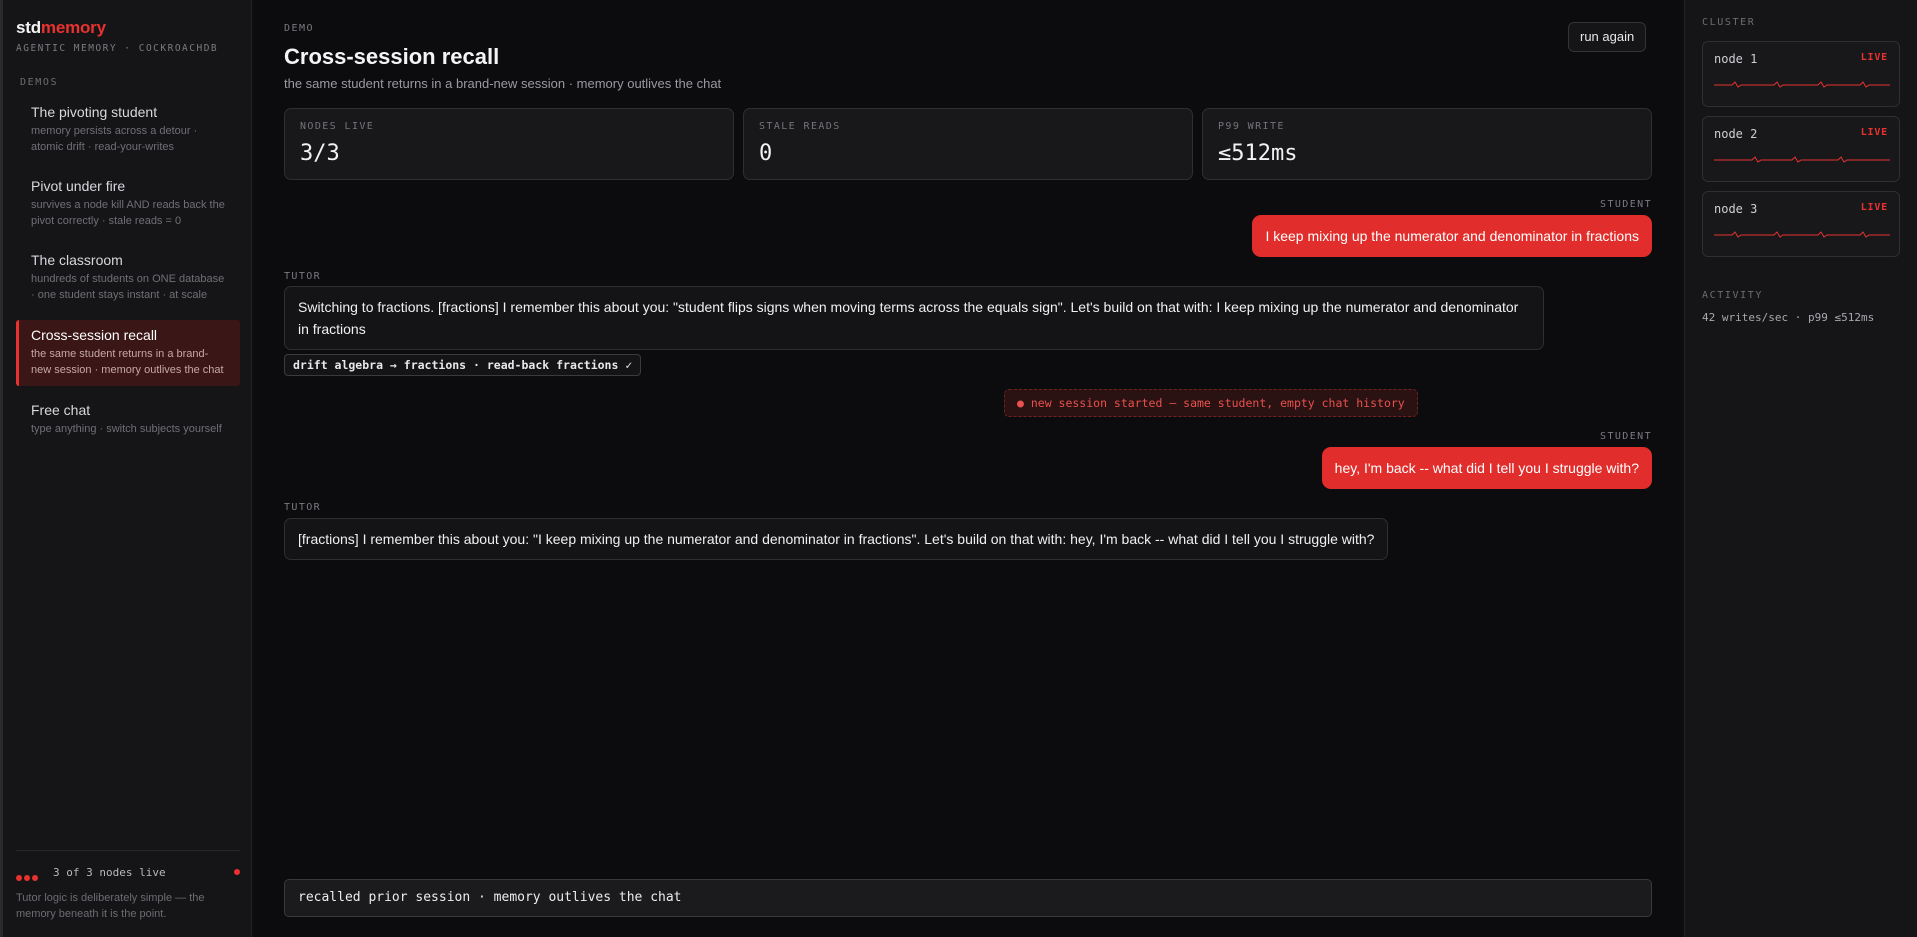  What do you see at coordinates (94, 112) in the screenshot?
I see `demo-title: The pivoting student` at bounding box center [94, 112].